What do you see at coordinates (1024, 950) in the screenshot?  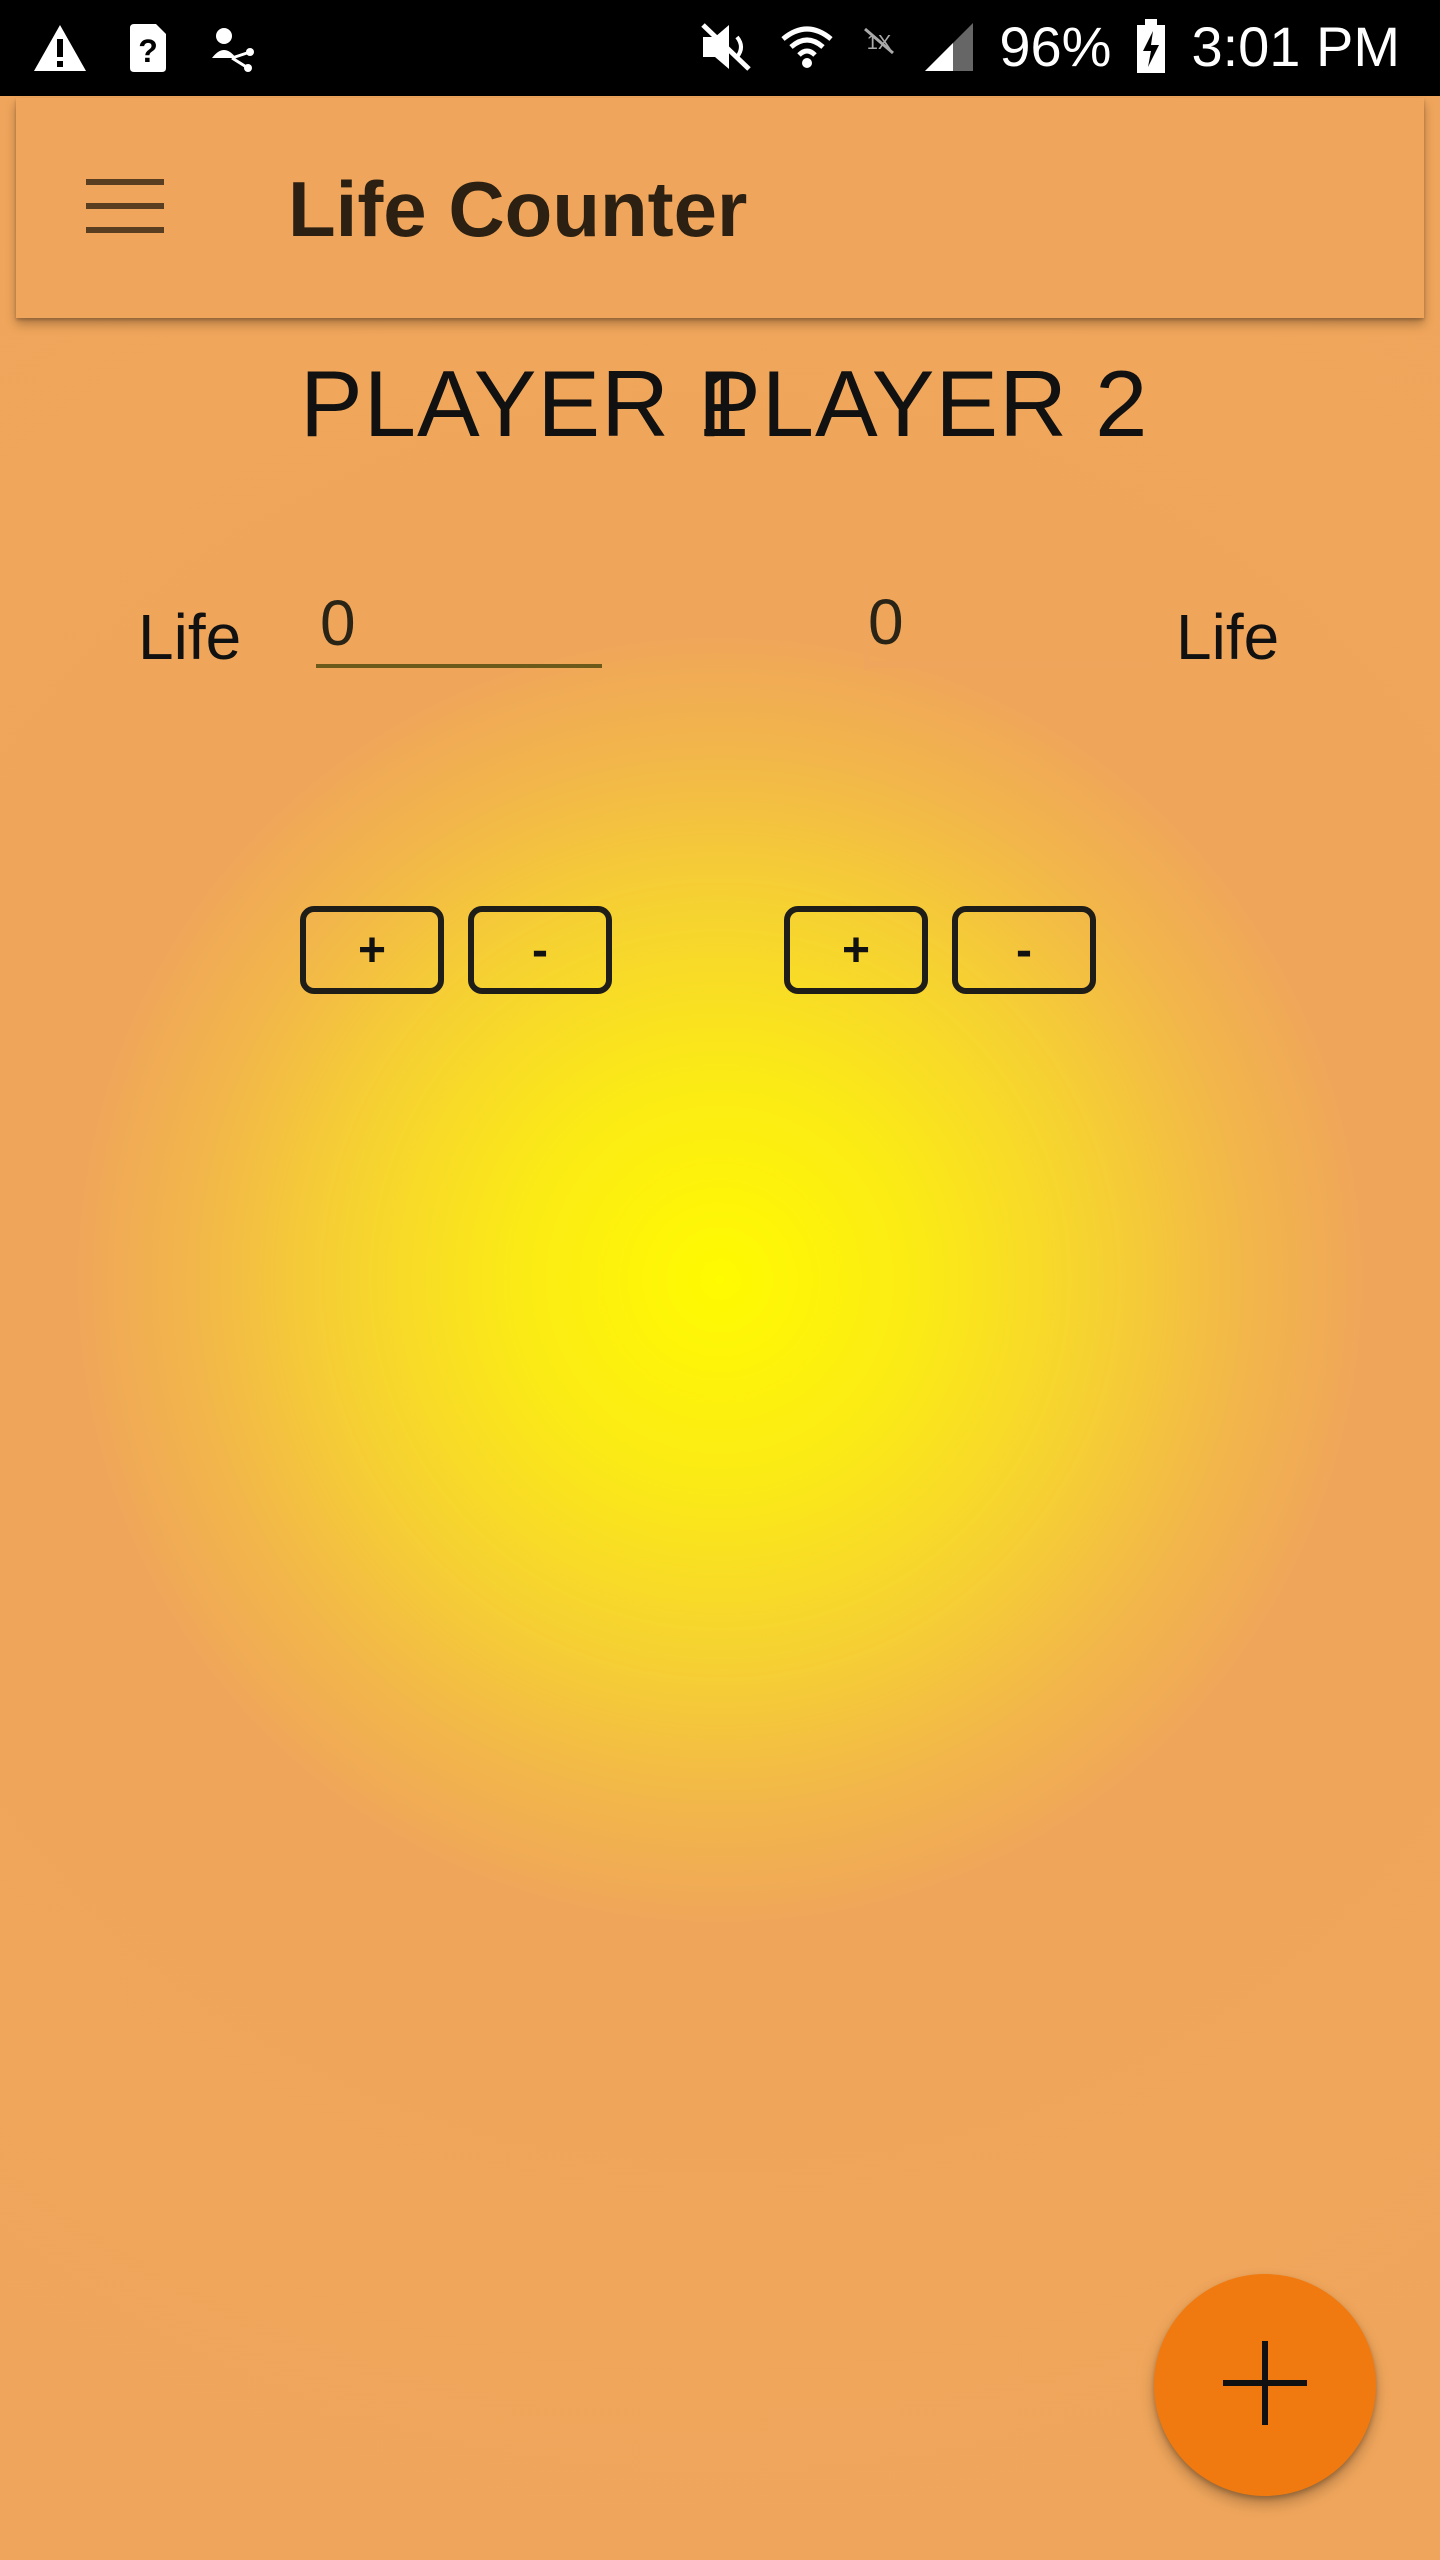 I see `player-2-minus-button: -` at bounding box center [1024, 950].